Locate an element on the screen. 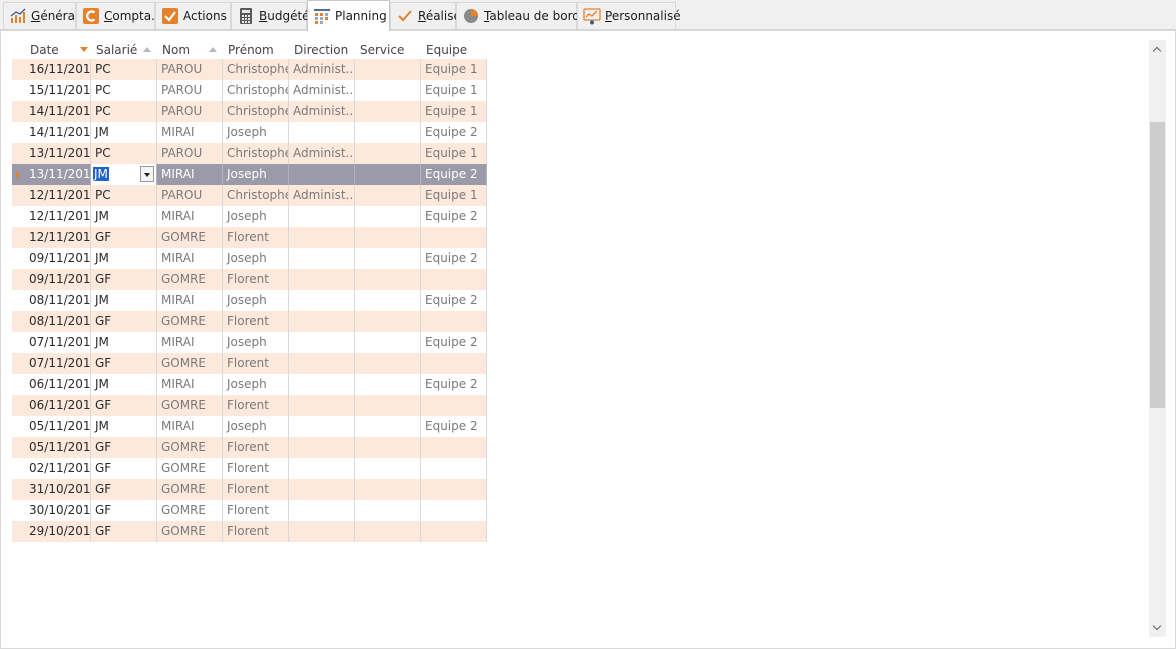 The height and width of the screenshot is (649, 1176). cell-prenom: Joseph is located at coordinates (256, 384).